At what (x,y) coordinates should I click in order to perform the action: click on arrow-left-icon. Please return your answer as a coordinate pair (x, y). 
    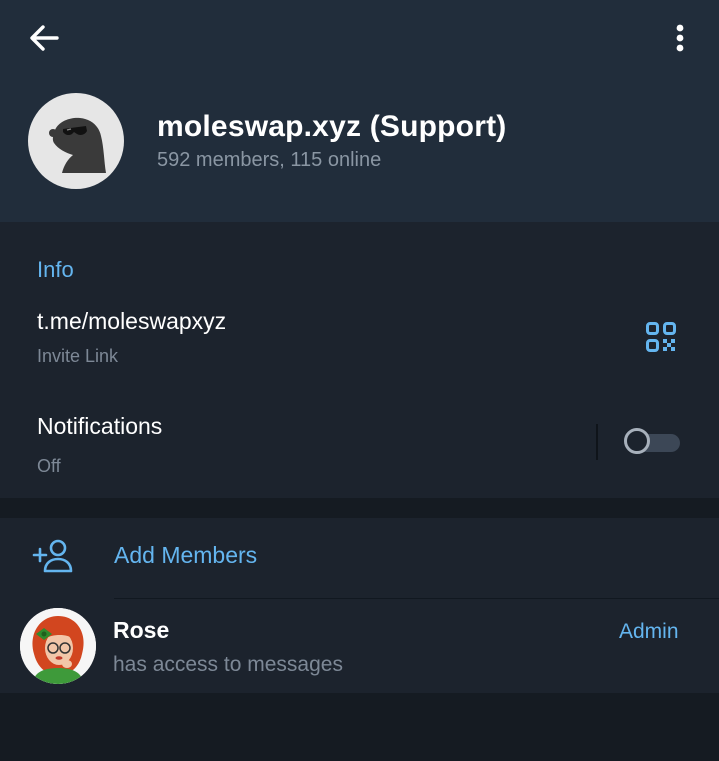
    Looking at the image, I should click on (44, 38).